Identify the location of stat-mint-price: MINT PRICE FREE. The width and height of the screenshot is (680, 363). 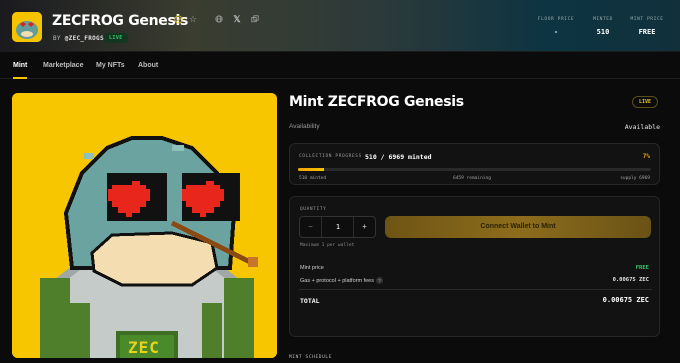
(647, 26).